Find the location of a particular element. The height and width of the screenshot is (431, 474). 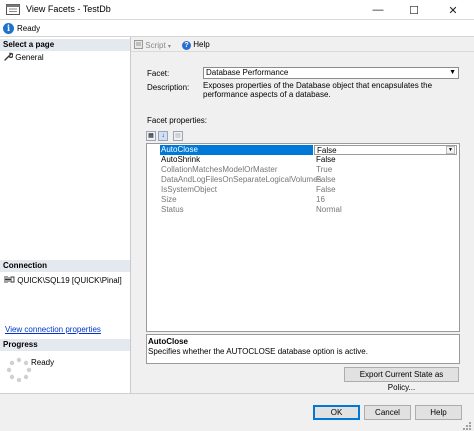

app-icon is located at coordinates (13, 9).